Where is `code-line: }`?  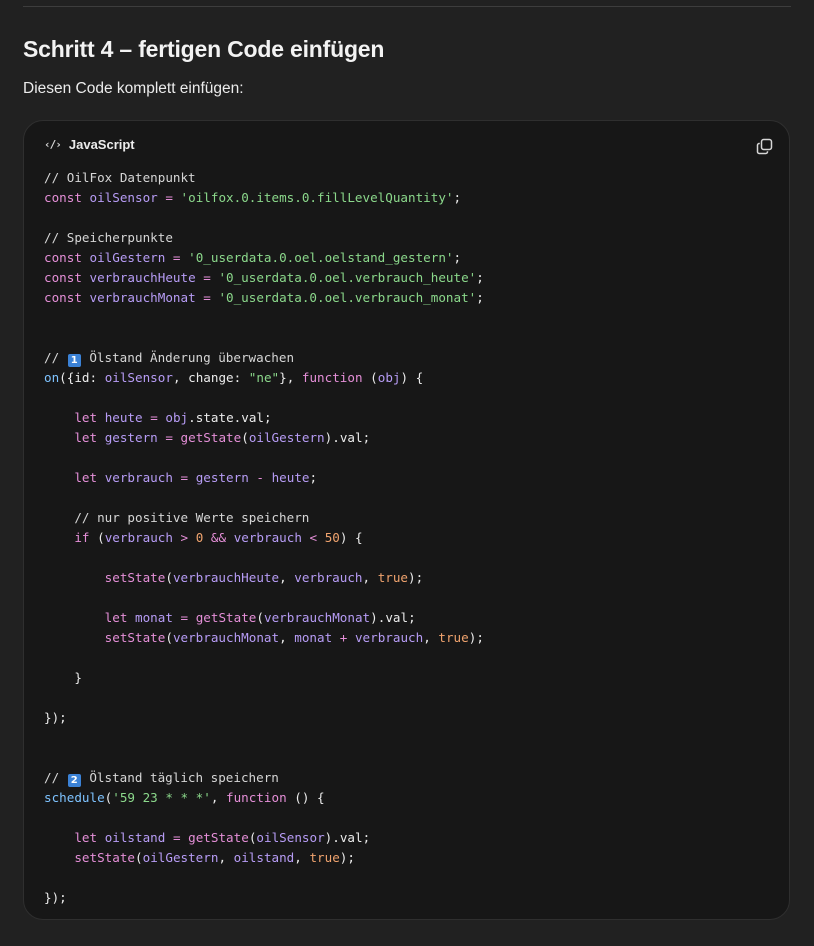
code-line: } is located at coordinates (264, 678).